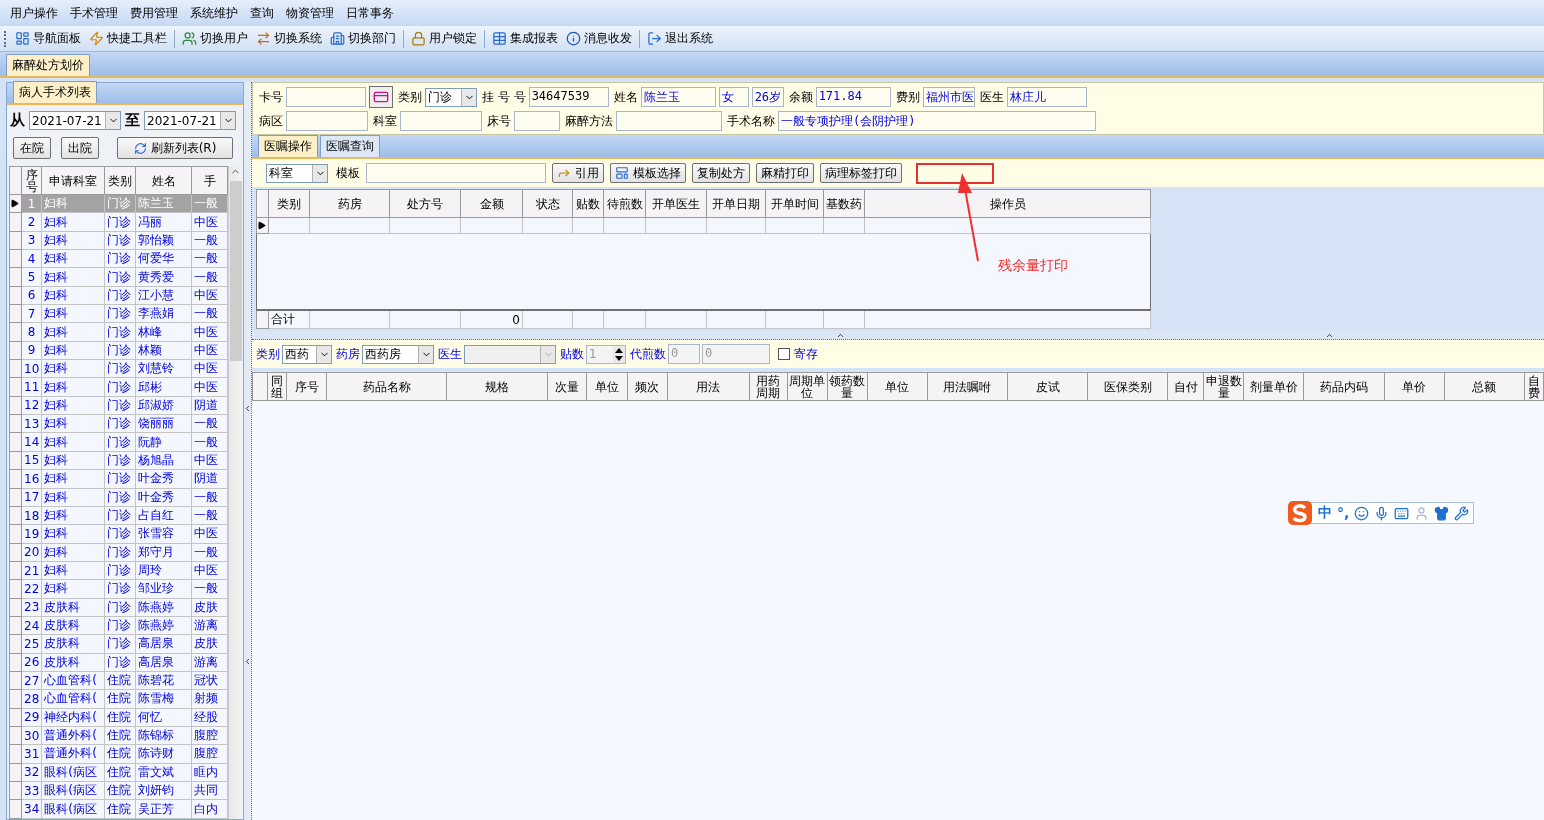  Describe the element at coordinates (1223, 386) in the screenshot. I see `column-header: 申退数量` at that location.